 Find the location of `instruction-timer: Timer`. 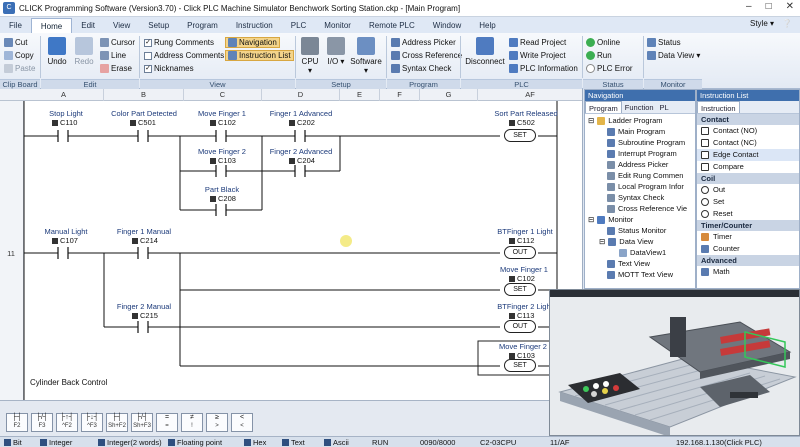

instruction-timer: Timer is located at coordinates (748, 237).